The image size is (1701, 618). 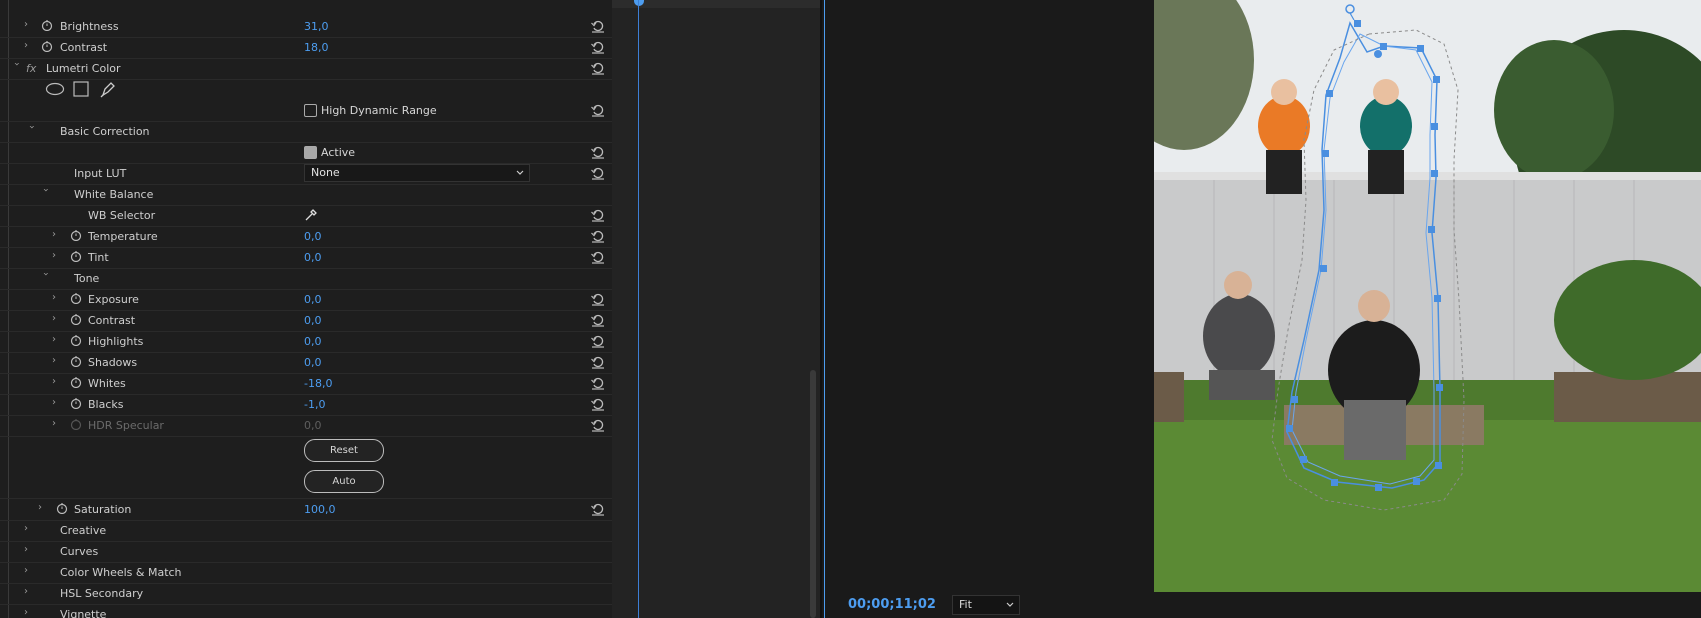 I want to click on playhead-line, so click(x=638, y=309).